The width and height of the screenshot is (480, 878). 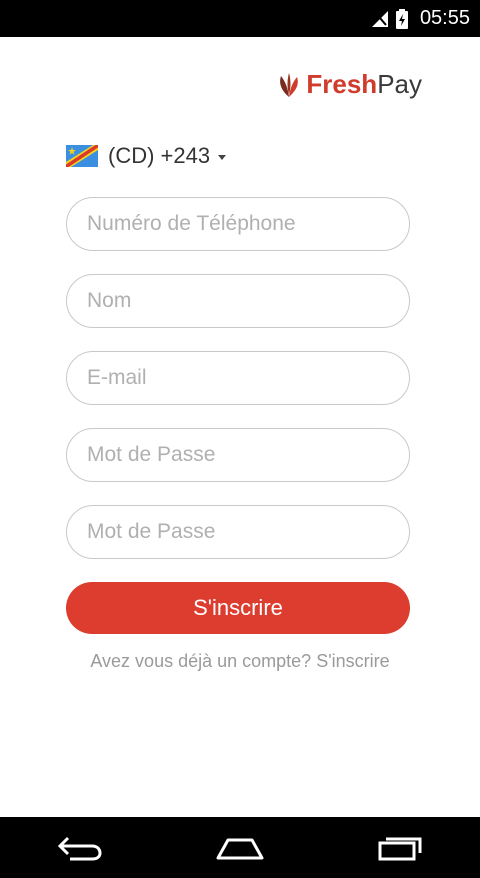 I want to click on leaf-logo-icon, so click(x=289, y=84).